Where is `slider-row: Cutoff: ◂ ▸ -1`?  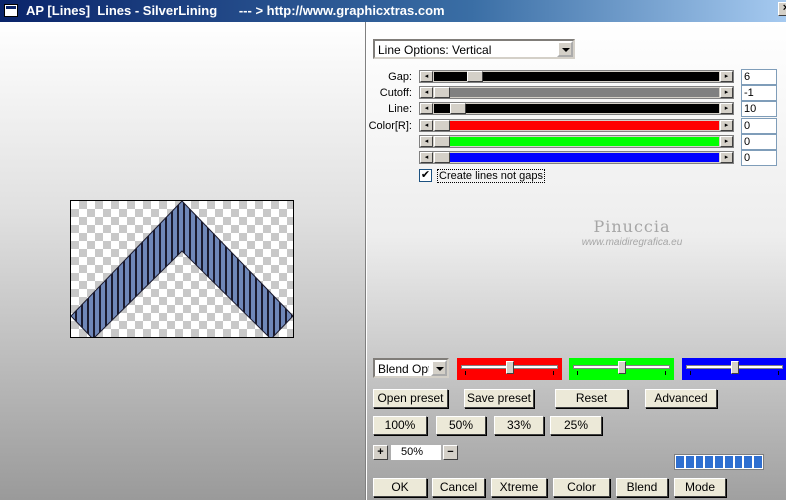 slider-row: Cutoff: ◂ ▸ -1 is located at coordinates (576, 93).